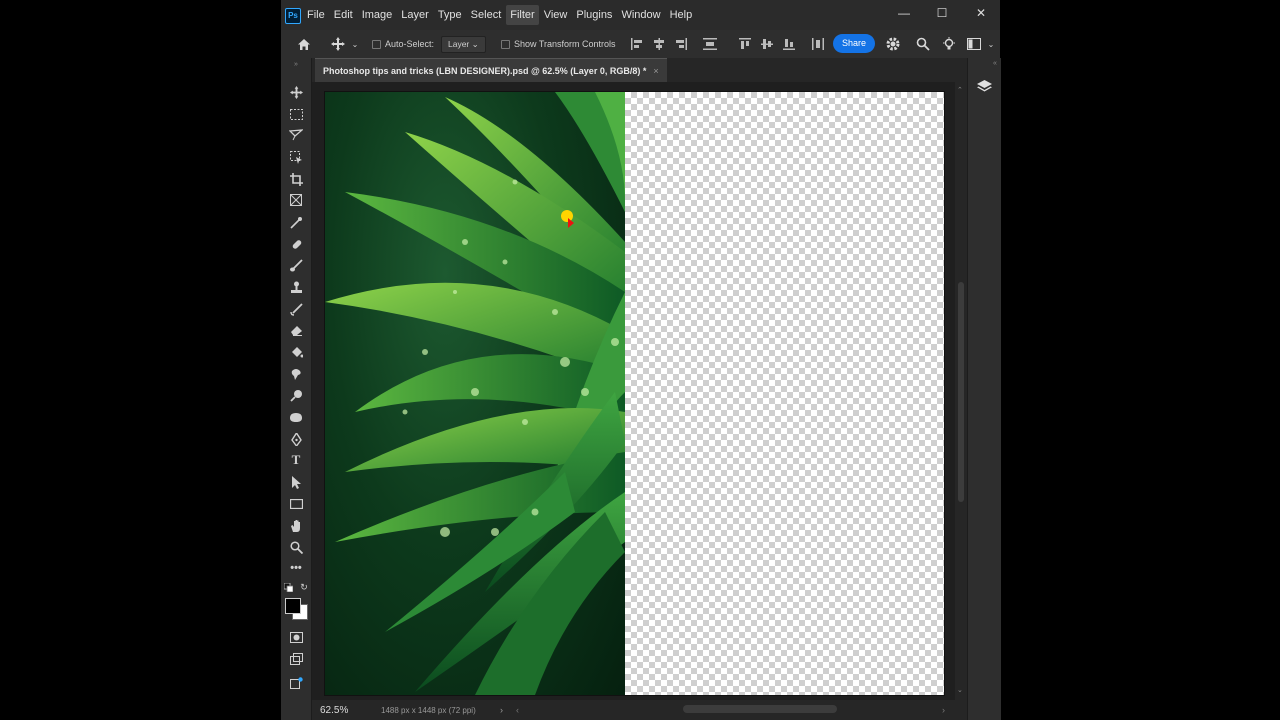 This screenshot has height=720, width=1280. I want to click on eraser-tool-icon, so click(296, 330).